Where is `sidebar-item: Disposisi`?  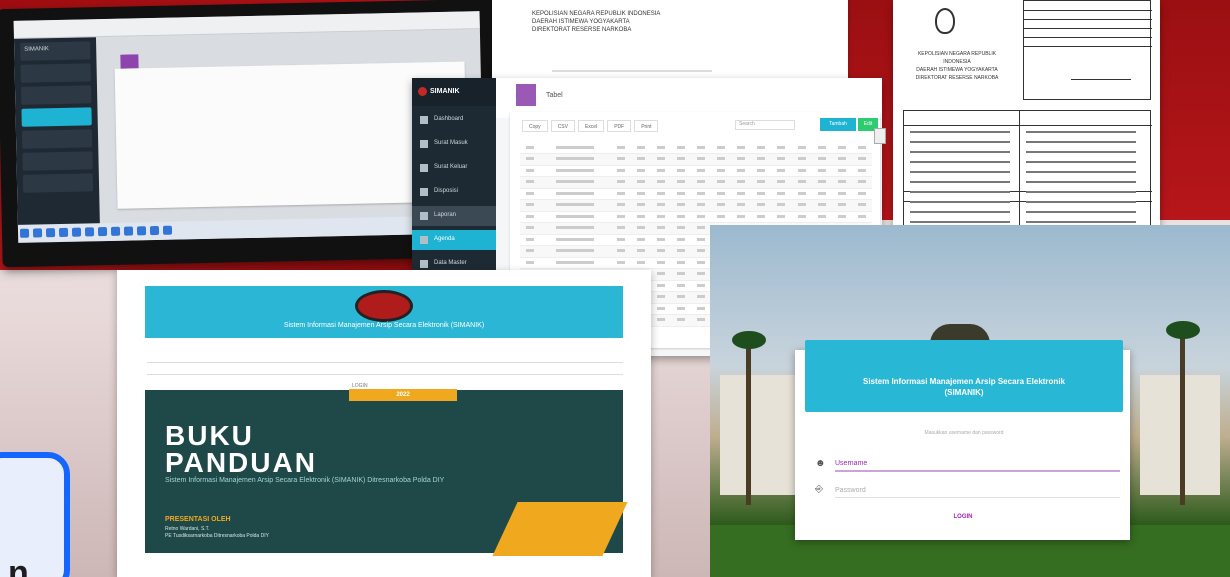 sidebar-item: Disposisi is located at coordinates (454, 192).